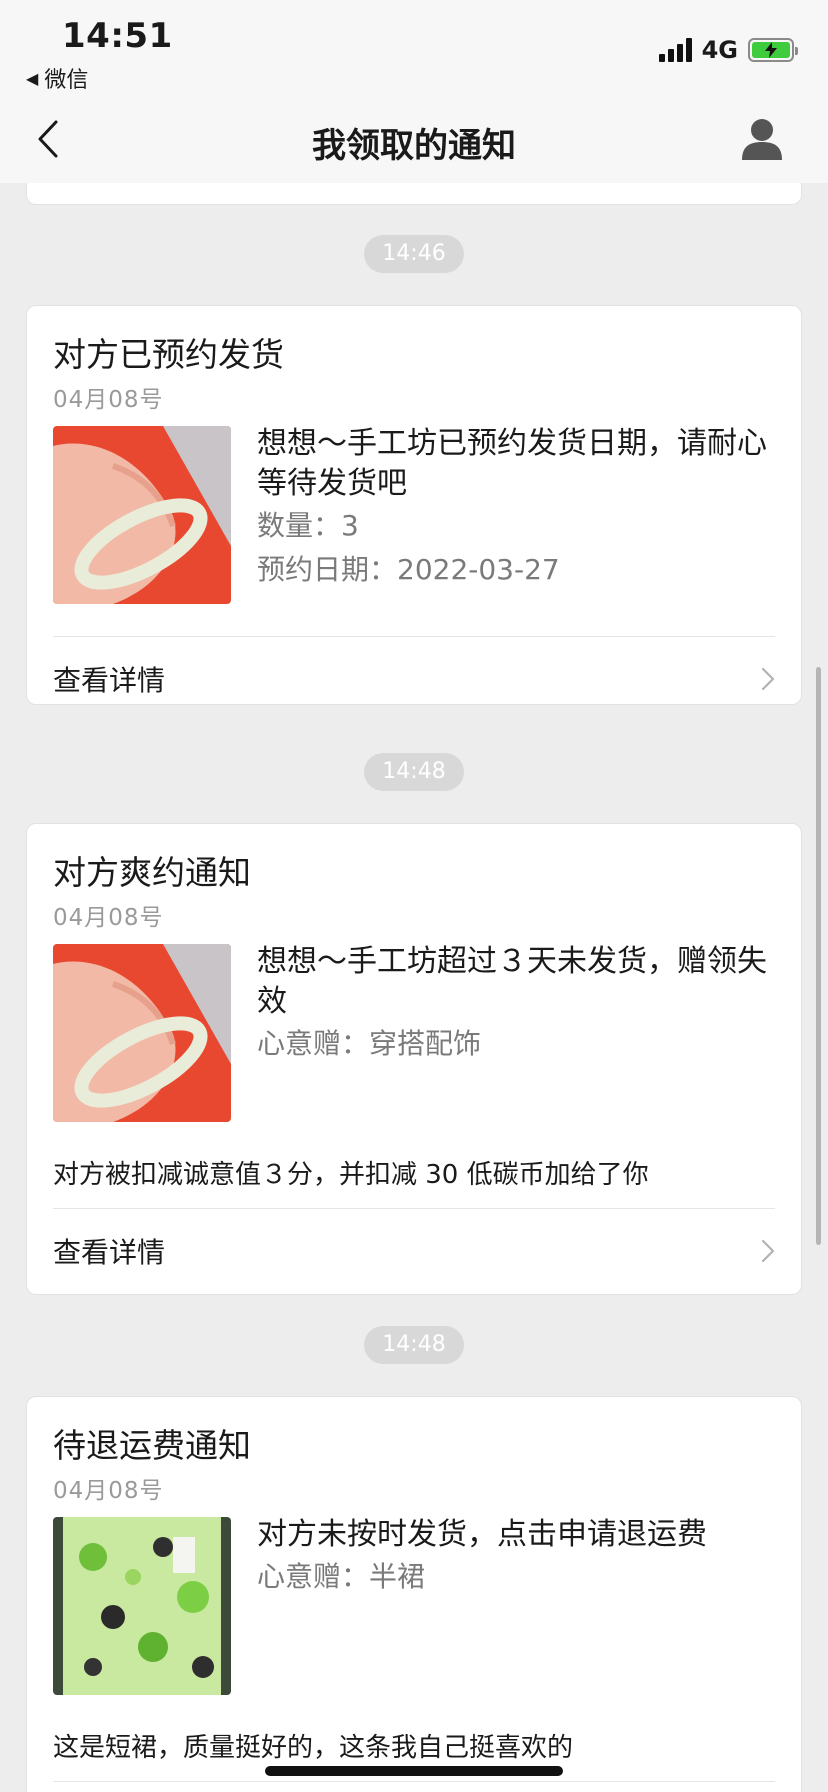 This screenshot has height=1792, width=828. What do you see at coordinates (369, 1043) in the screenshot?
I see `gift-category-text: 心意赠：穿搭配饰` at bounding box center [369, 1043].